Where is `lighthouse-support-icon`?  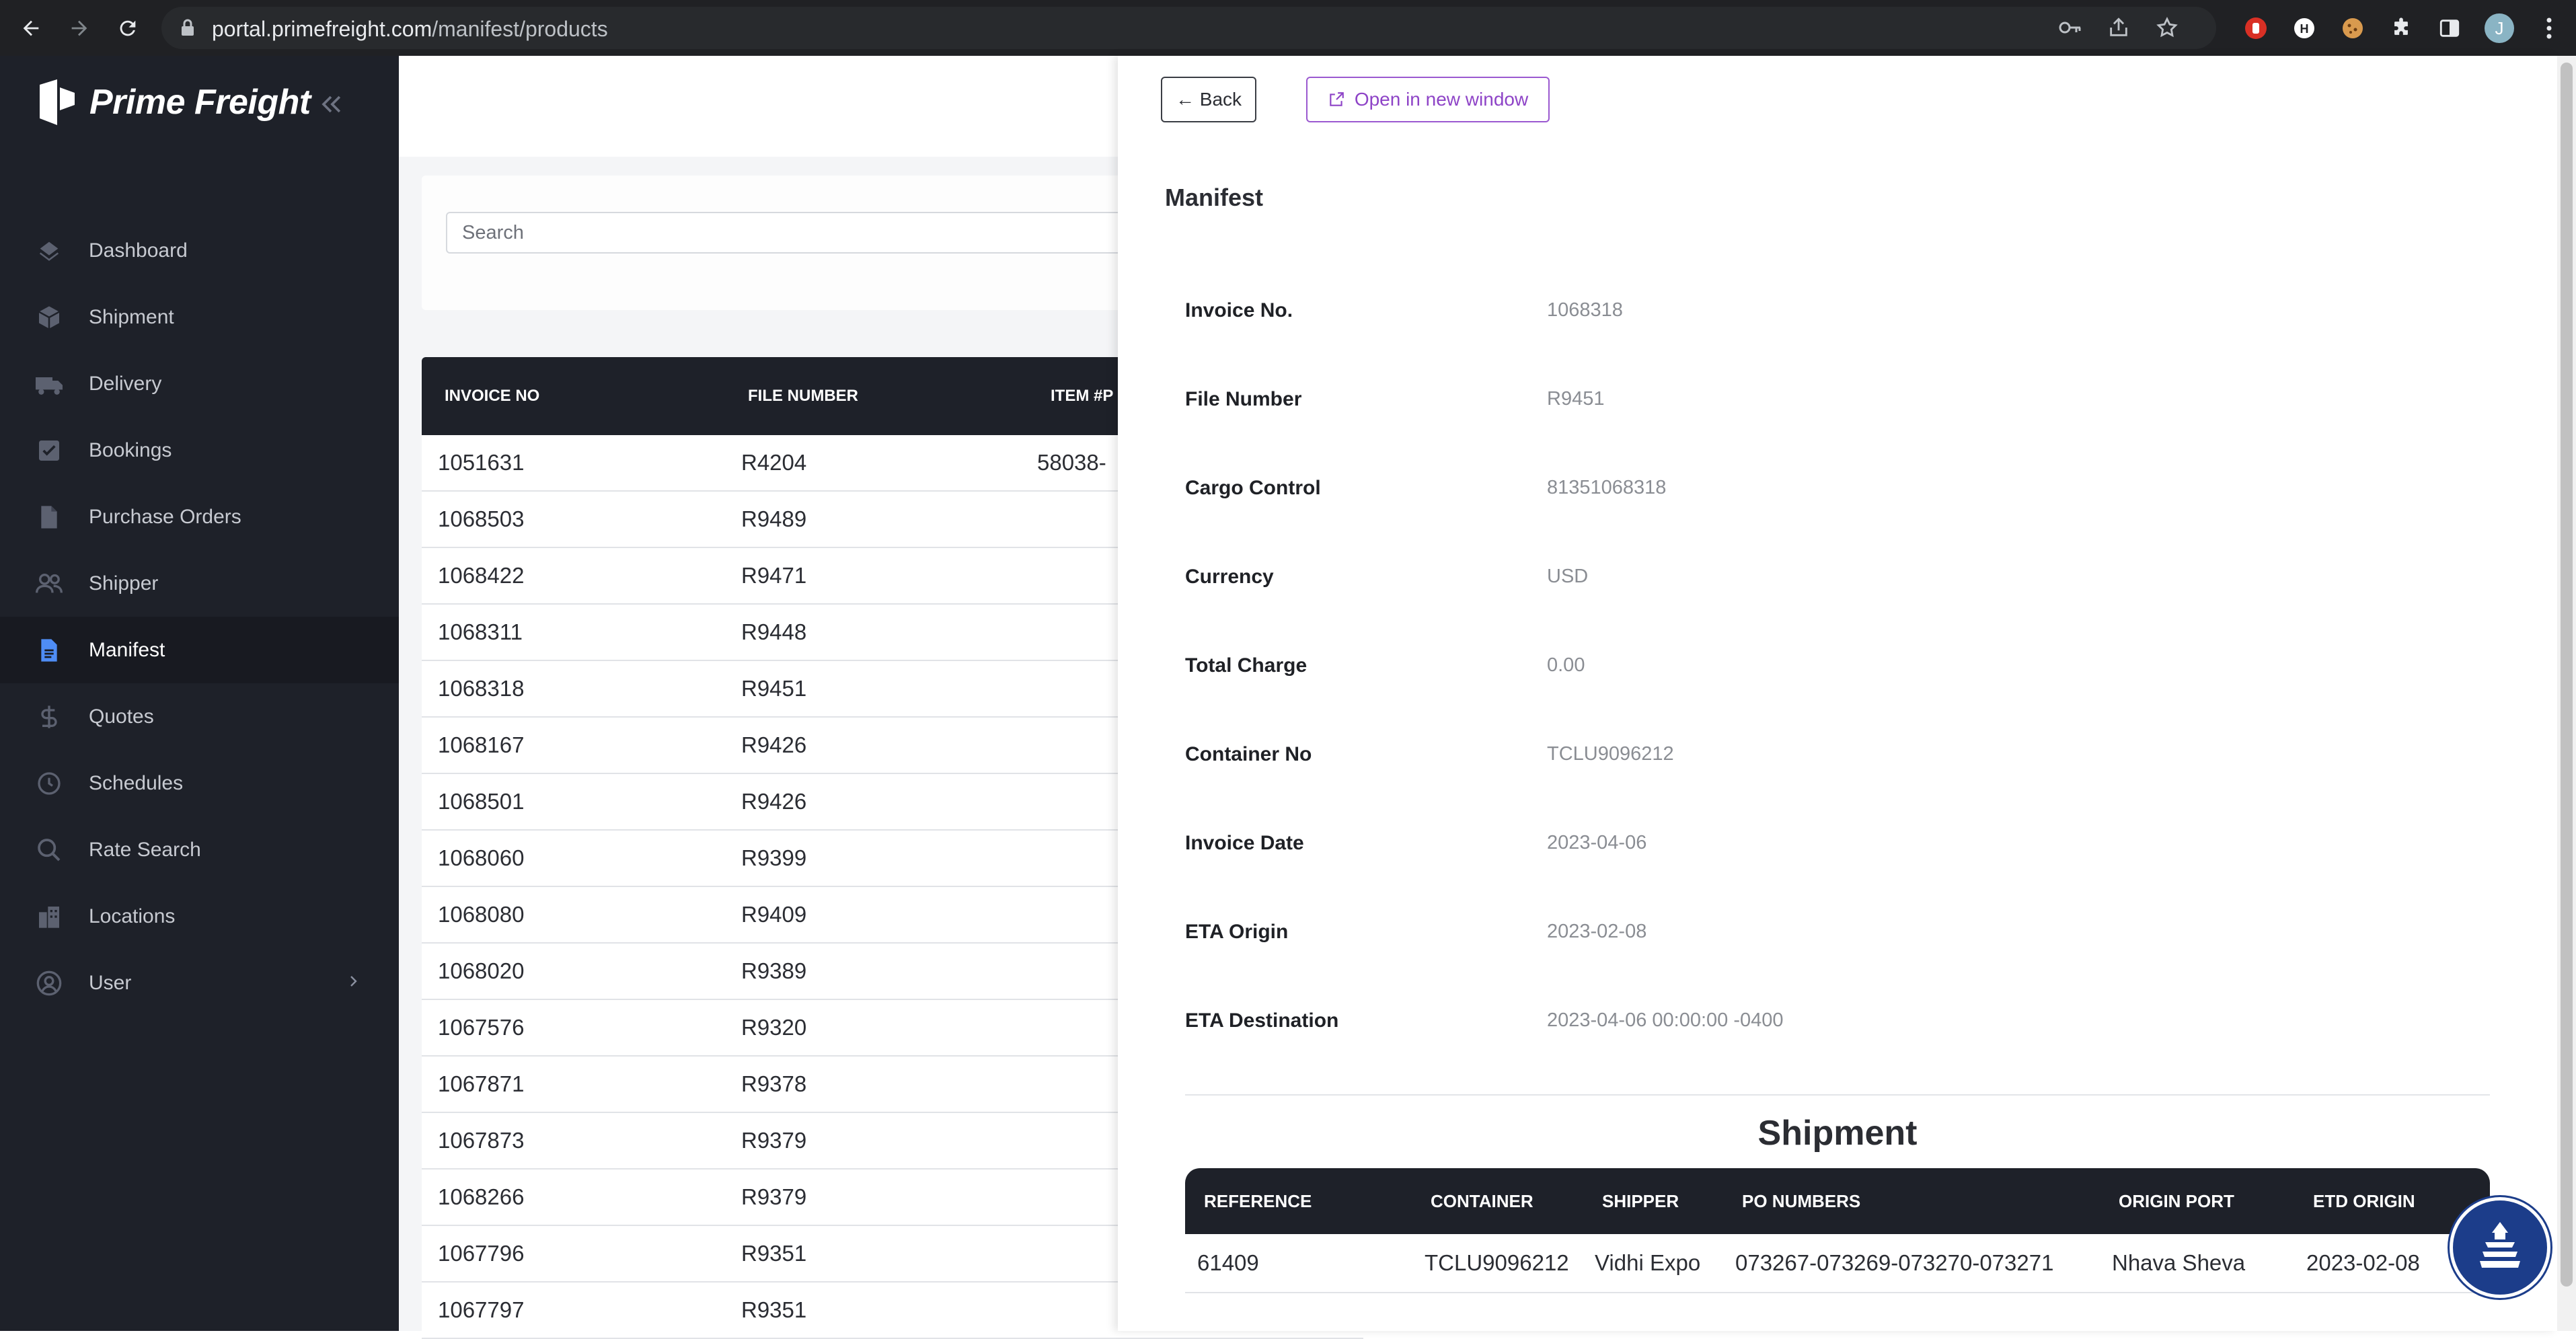
lighthouse-support-icon is located at coordinates (2500, 1245).